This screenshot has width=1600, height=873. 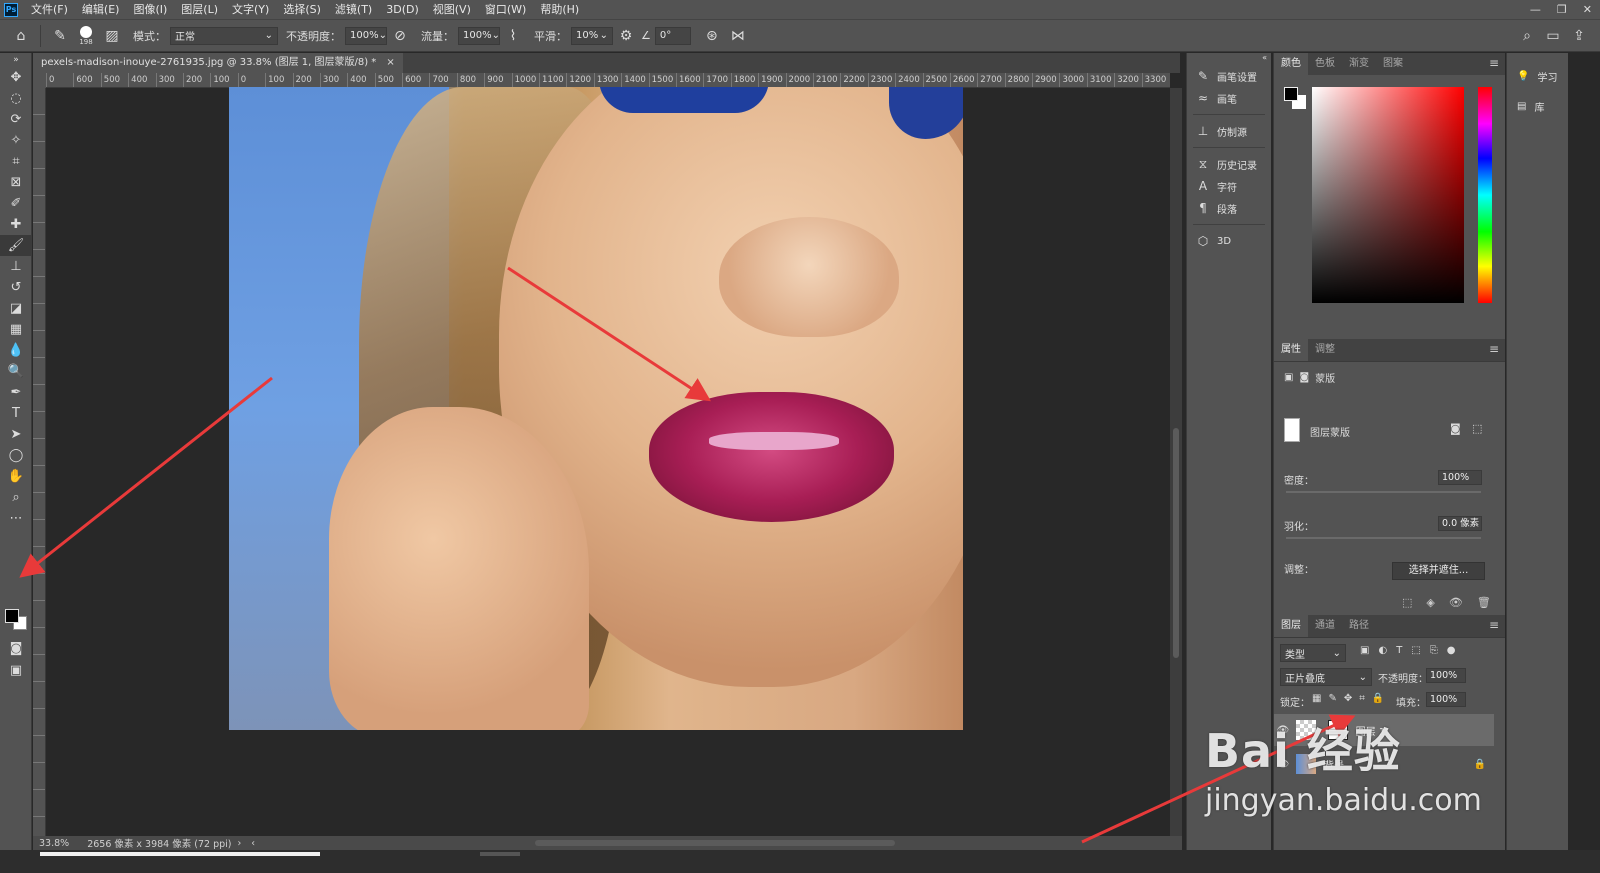 What do you see at coordinates (559, 9) in the screenshot?
I see `menu-help: 帮助(H)` at bounding box center [559, 9].